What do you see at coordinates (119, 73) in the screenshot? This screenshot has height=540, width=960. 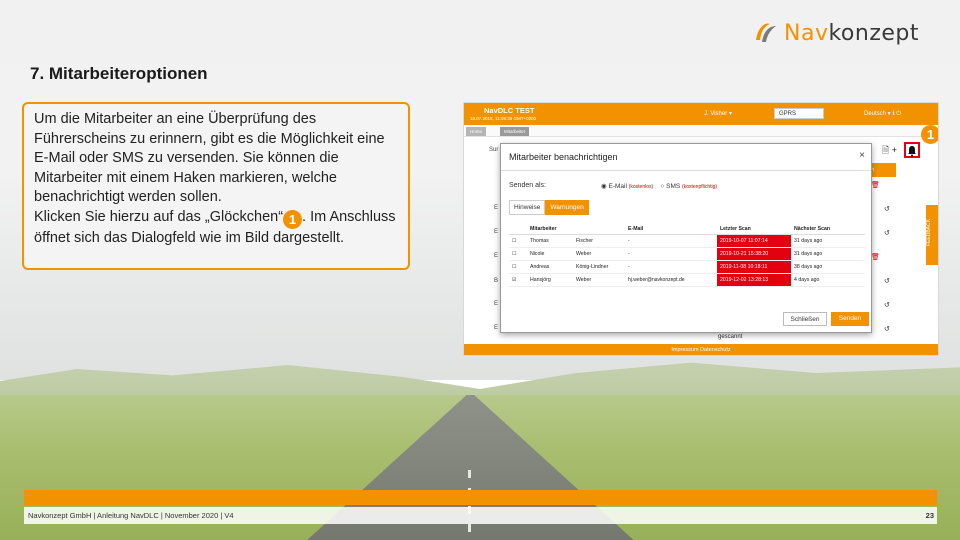 I see `page-title: 7. Mitarbeiteroptionen` at bounding box center [119, 73].